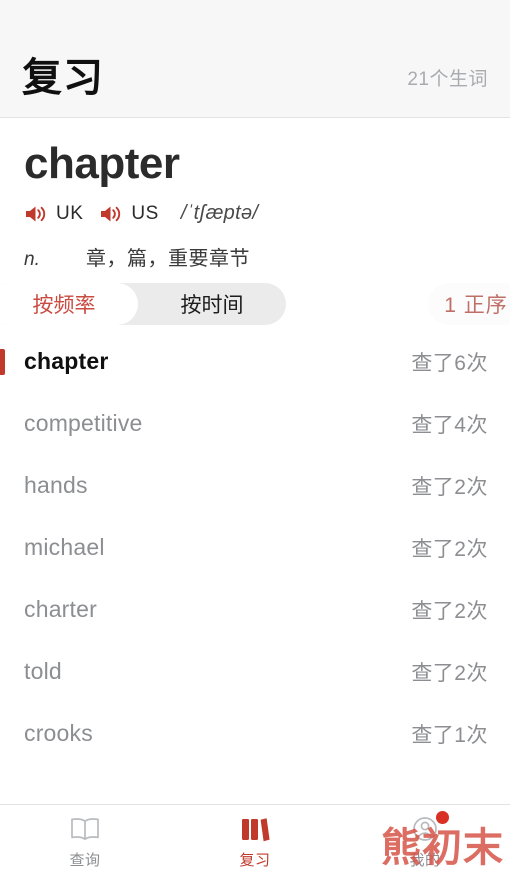 This screenshot has height=874, width=510. I want to click on person-icon, so click(429, 827).